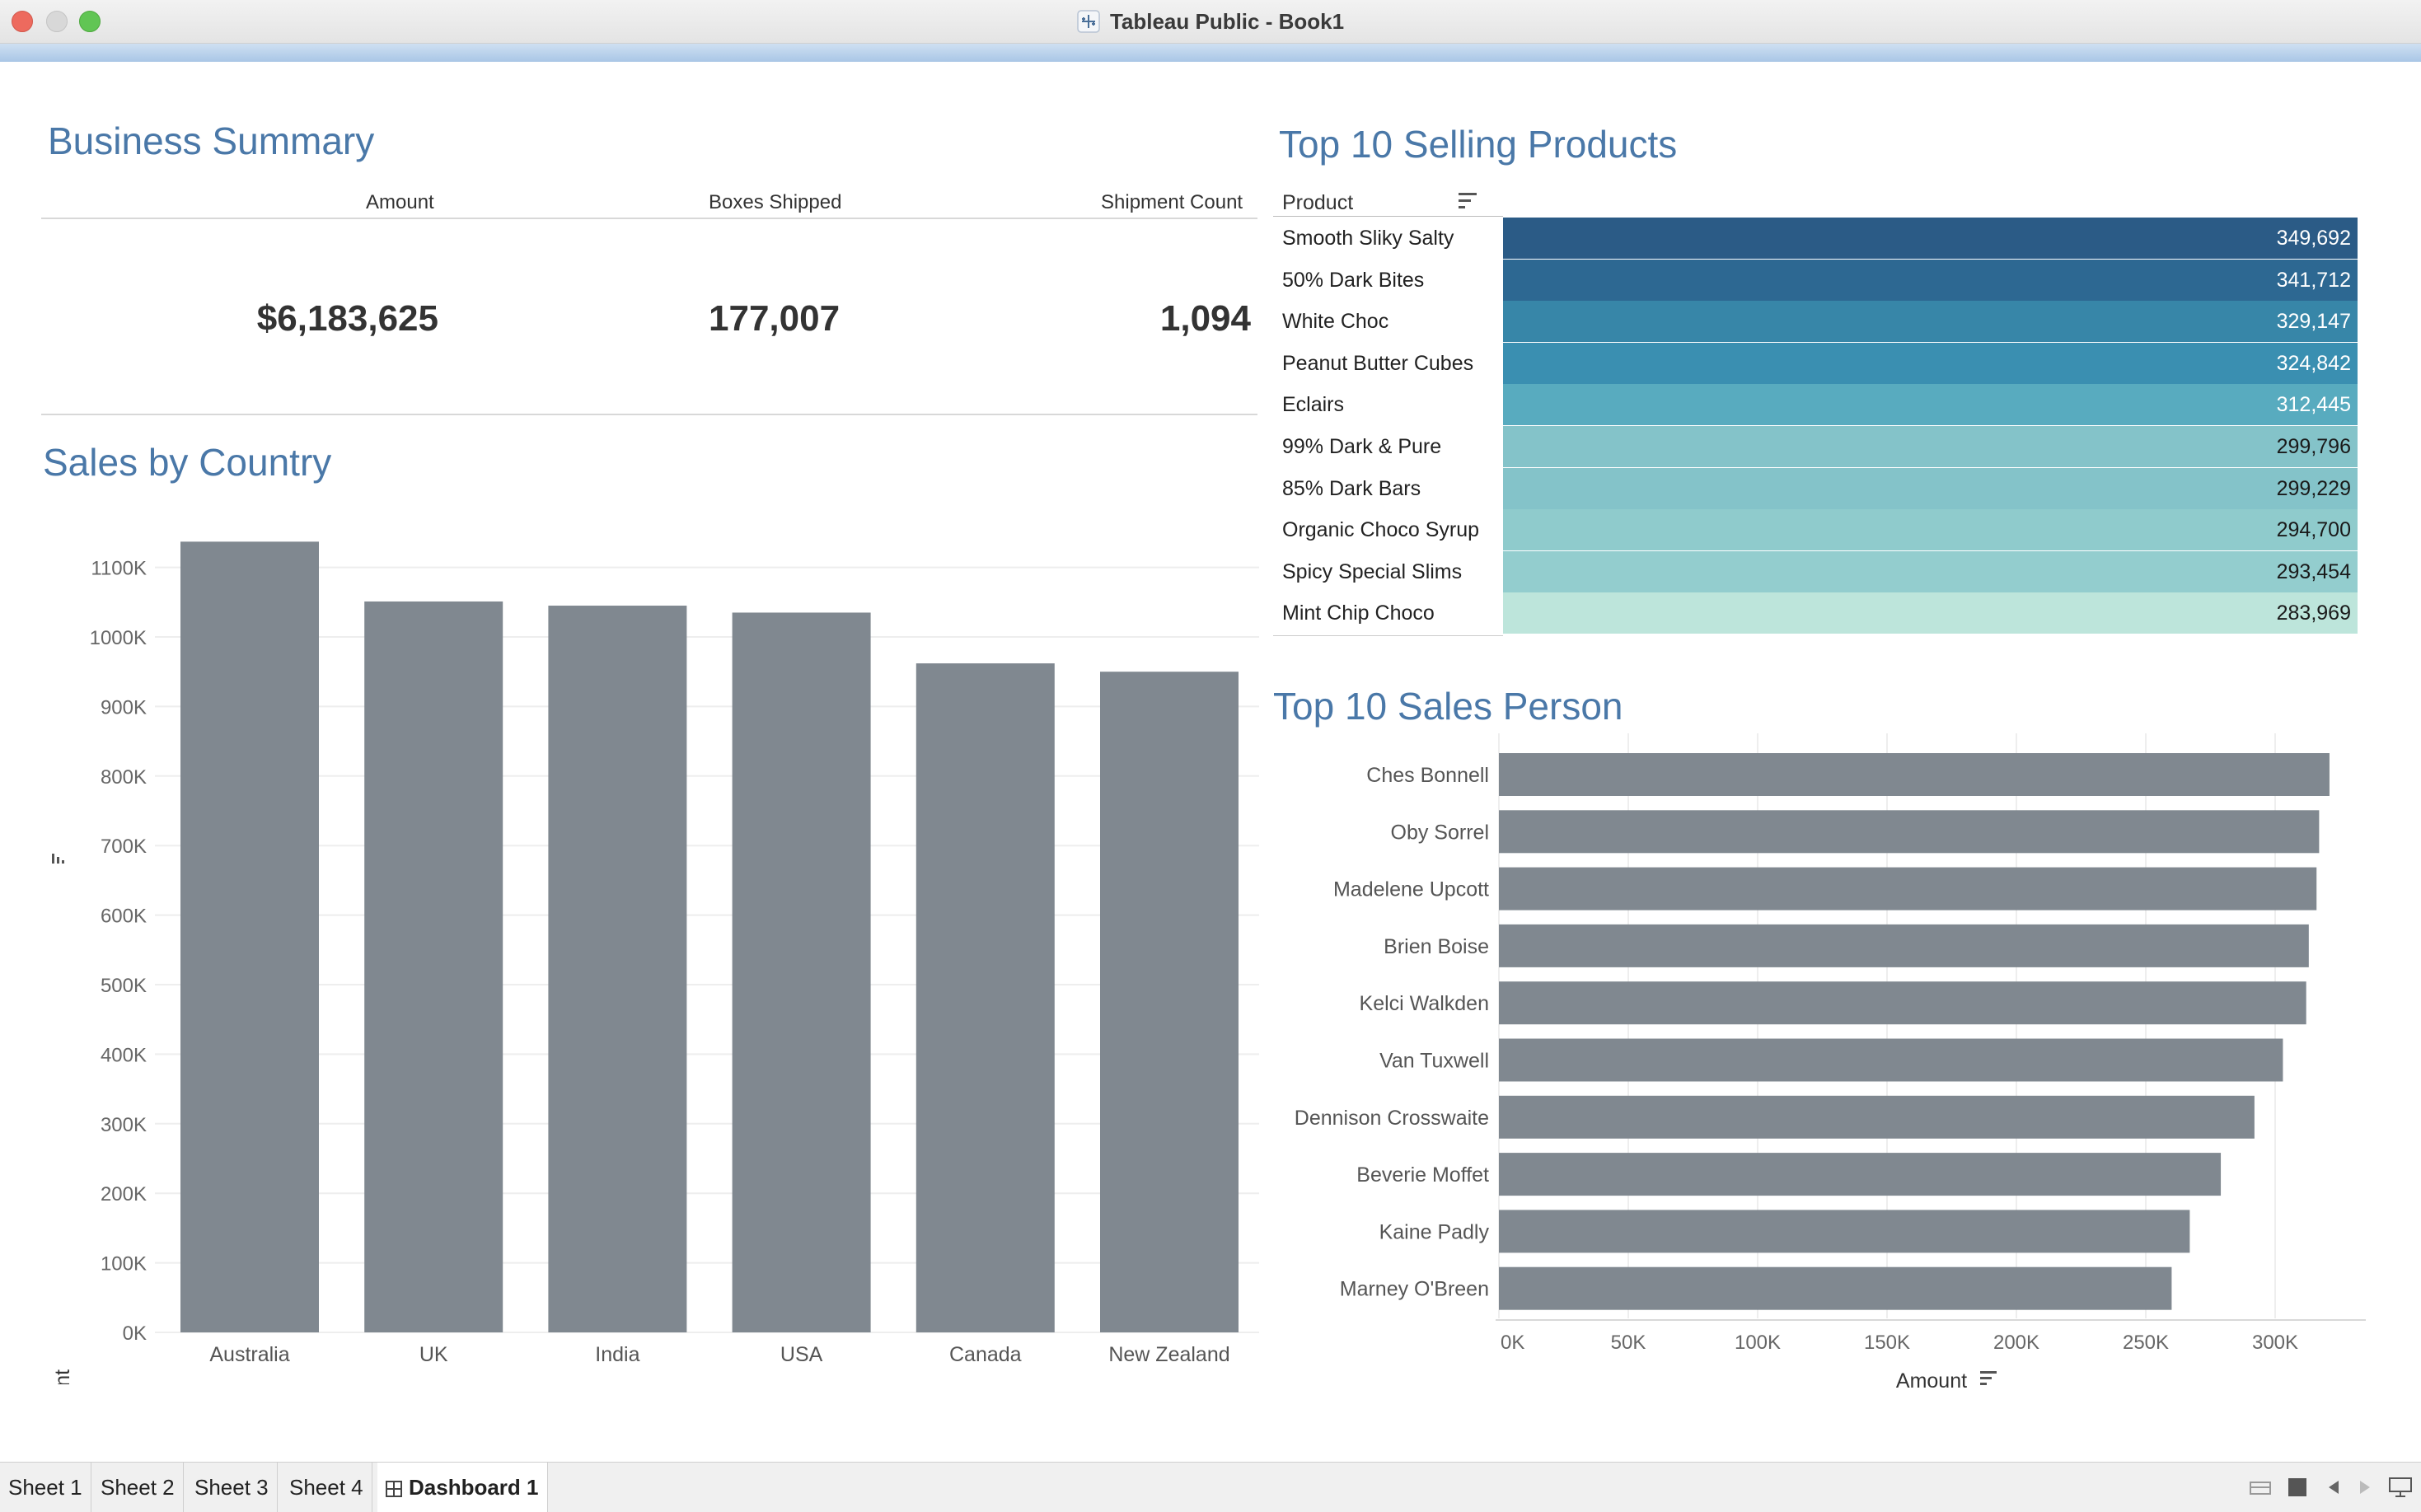  I want to click on y-tick-label: 600K, so click(124, 917).